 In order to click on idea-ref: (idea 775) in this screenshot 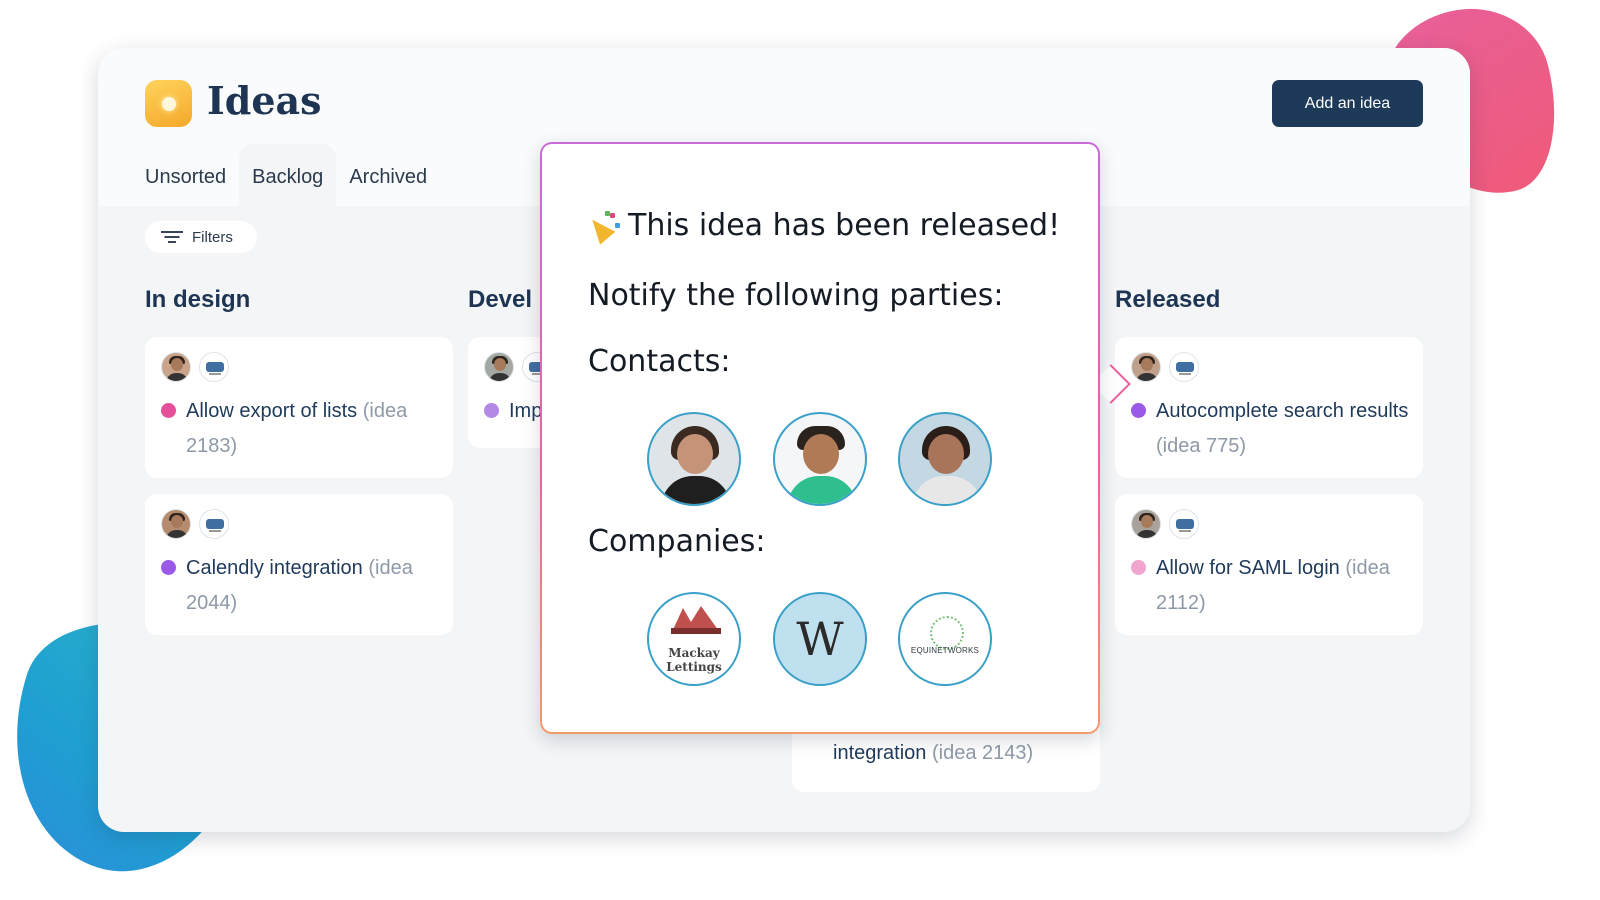, I will do `click(1201, 446)`.